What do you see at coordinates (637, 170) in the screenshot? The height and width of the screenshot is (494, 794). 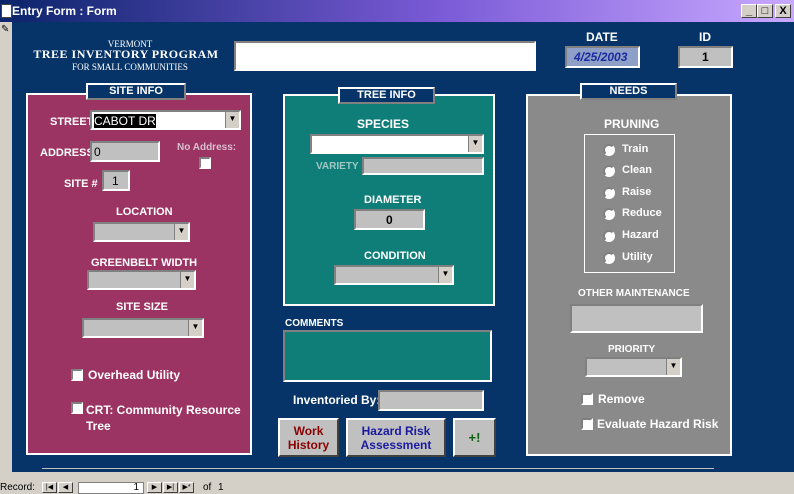 I see `pruning-option-clean: Clean` at bounding box center [637, 170].